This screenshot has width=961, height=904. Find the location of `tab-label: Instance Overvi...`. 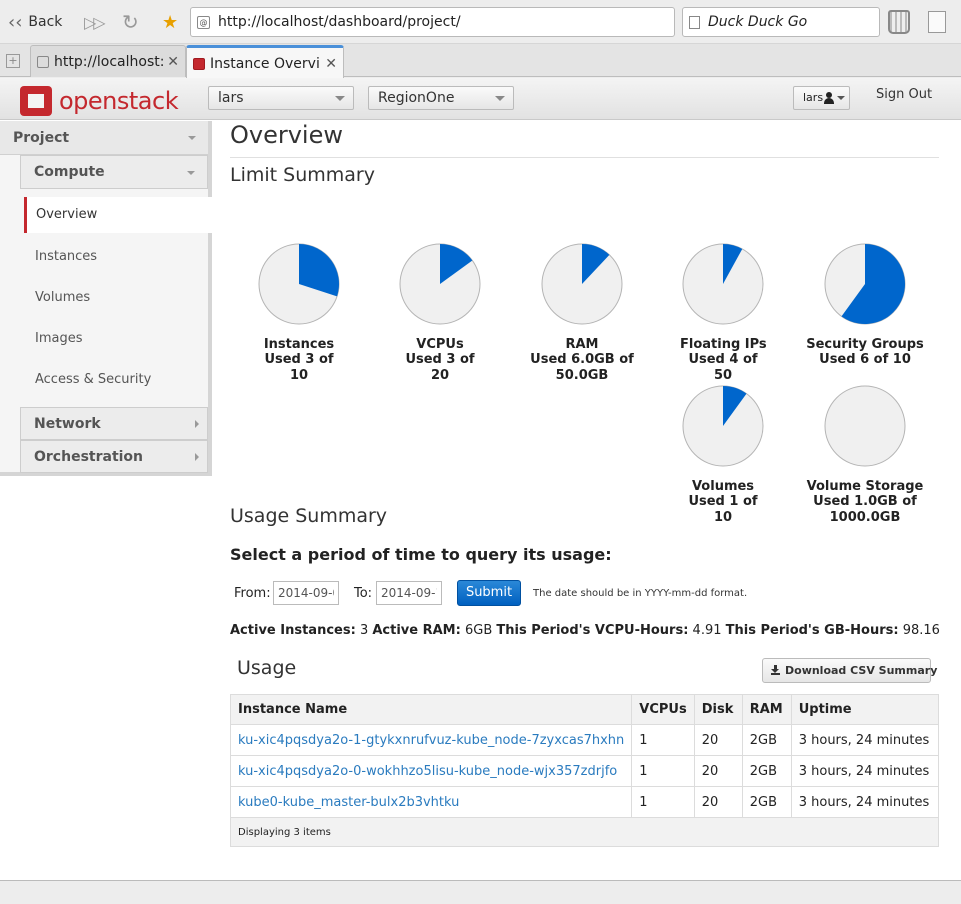

tab-label: Instance Overvi... is located at coordinates (266, 63).